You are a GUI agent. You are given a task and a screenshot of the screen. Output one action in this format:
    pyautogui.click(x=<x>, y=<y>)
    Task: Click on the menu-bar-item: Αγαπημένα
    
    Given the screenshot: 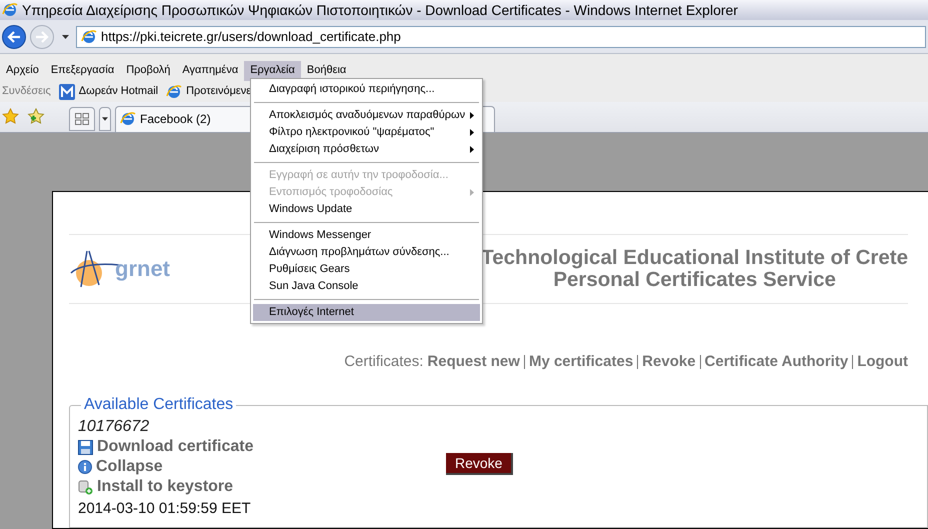 What is the action you would take?
    pyautogui.click(x=210, y=70)
    